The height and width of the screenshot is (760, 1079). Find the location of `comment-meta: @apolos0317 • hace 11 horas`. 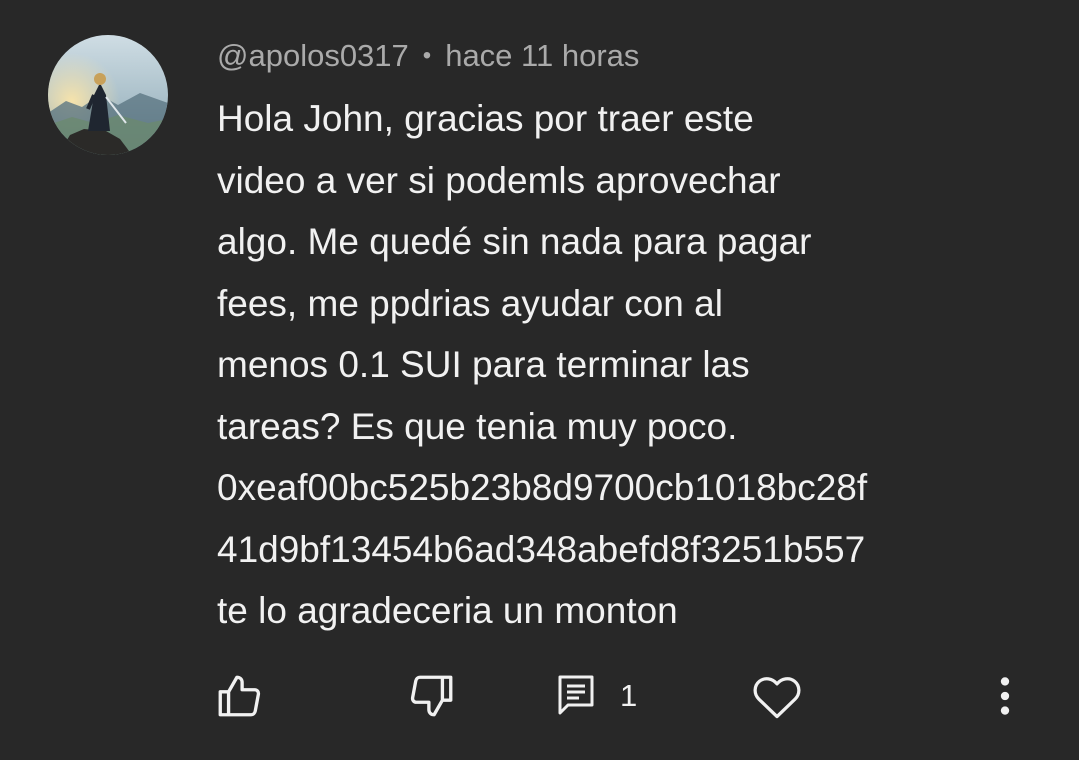

comment-meta: @apolos0317 • hace 11 horas is located at coordinates (428, 56).